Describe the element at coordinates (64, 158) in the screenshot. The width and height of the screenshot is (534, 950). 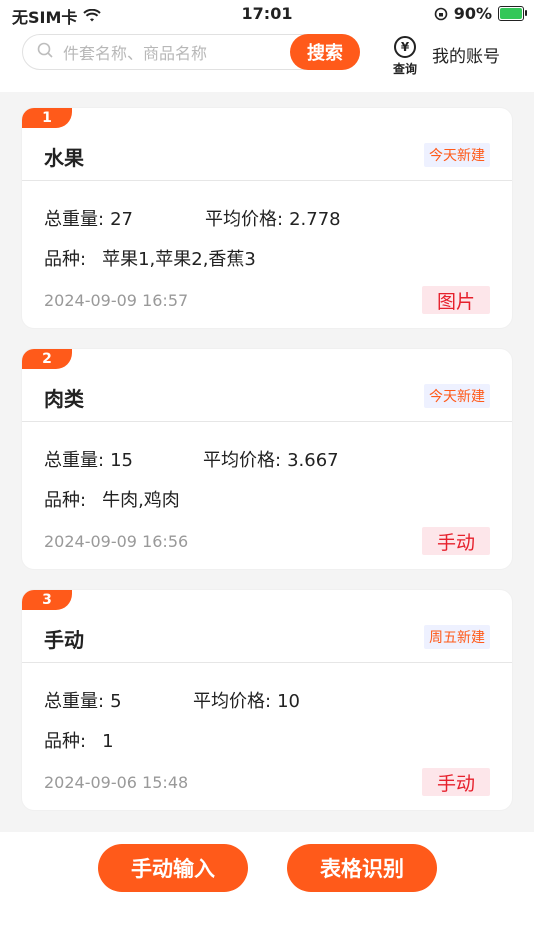
I see `card-title: 水果` at that location.